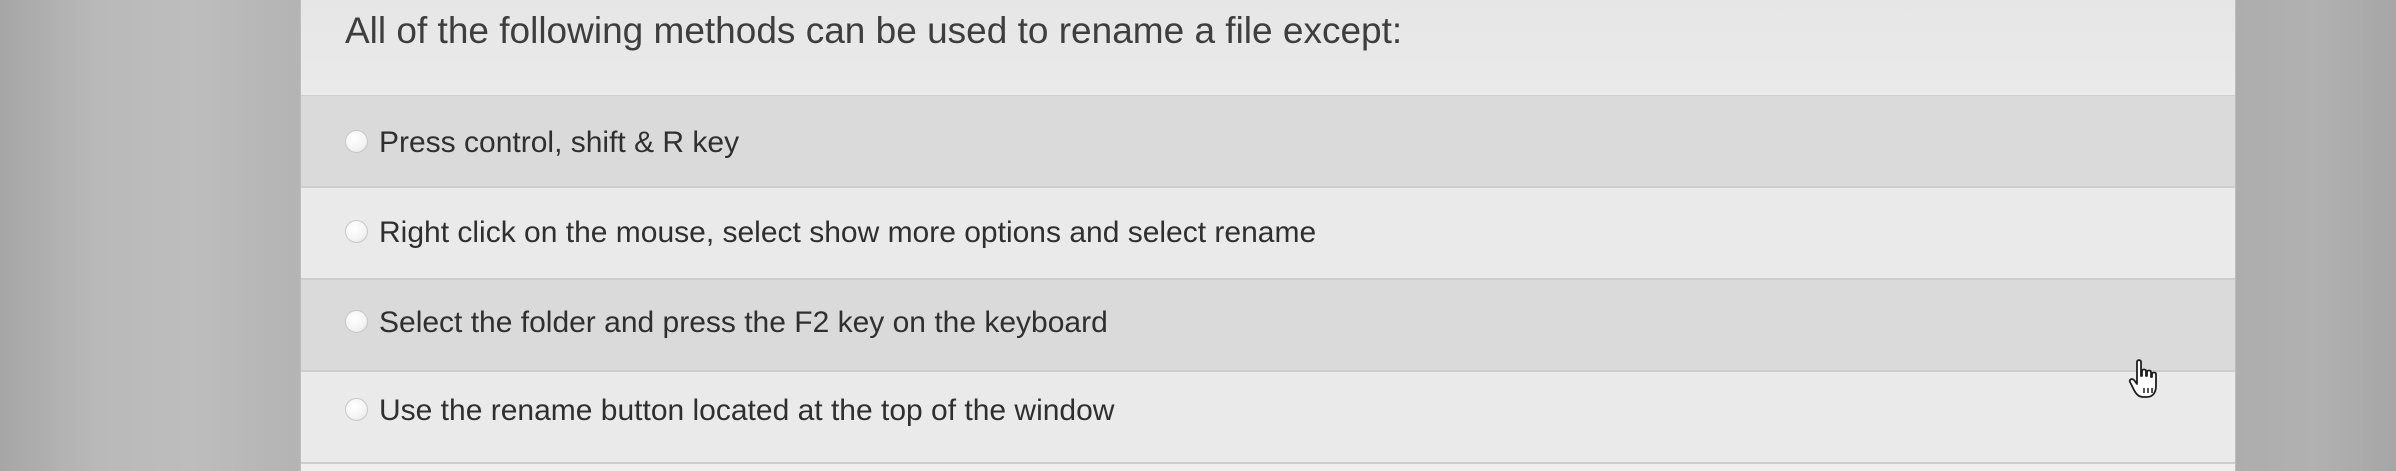 The image size is (2396, 471). What do you see at coordinates (559, 142) in the screenshot?
I see `answer-option-label: Press control, shift & R key` at bounding box center [559, 142].